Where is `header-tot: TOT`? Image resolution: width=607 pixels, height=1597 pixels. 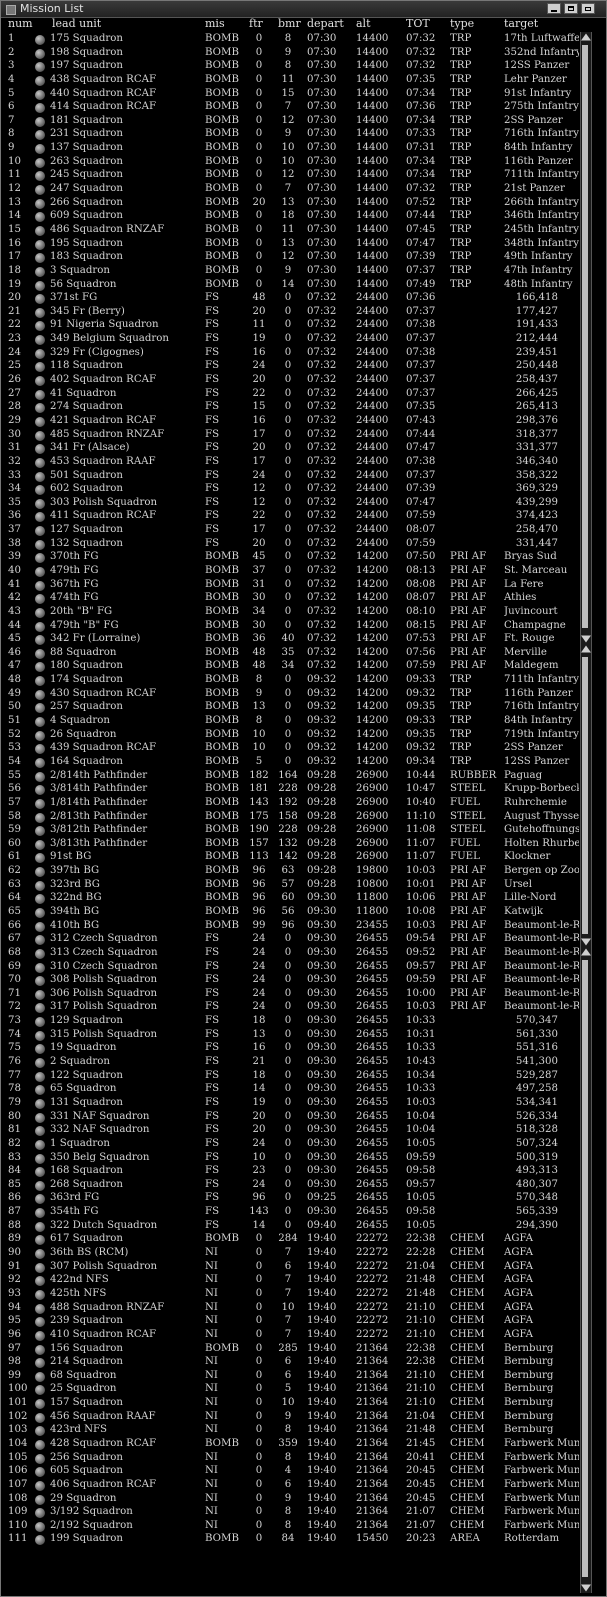 header-tot: TOT is located at coordinates (418, 23).